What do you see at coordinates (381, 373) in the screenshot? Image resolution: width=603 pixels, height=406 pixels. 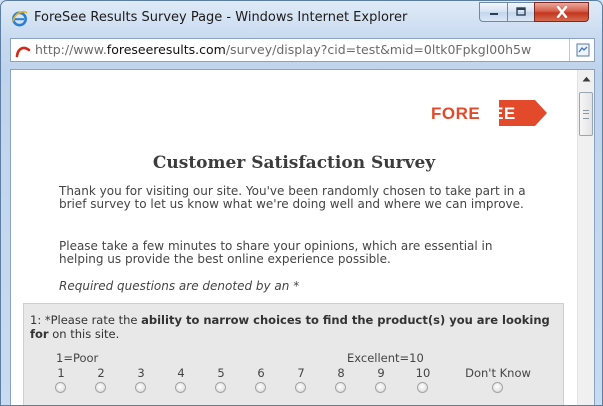 I see `option-label-9: 9` at bounding box center [381, 373].